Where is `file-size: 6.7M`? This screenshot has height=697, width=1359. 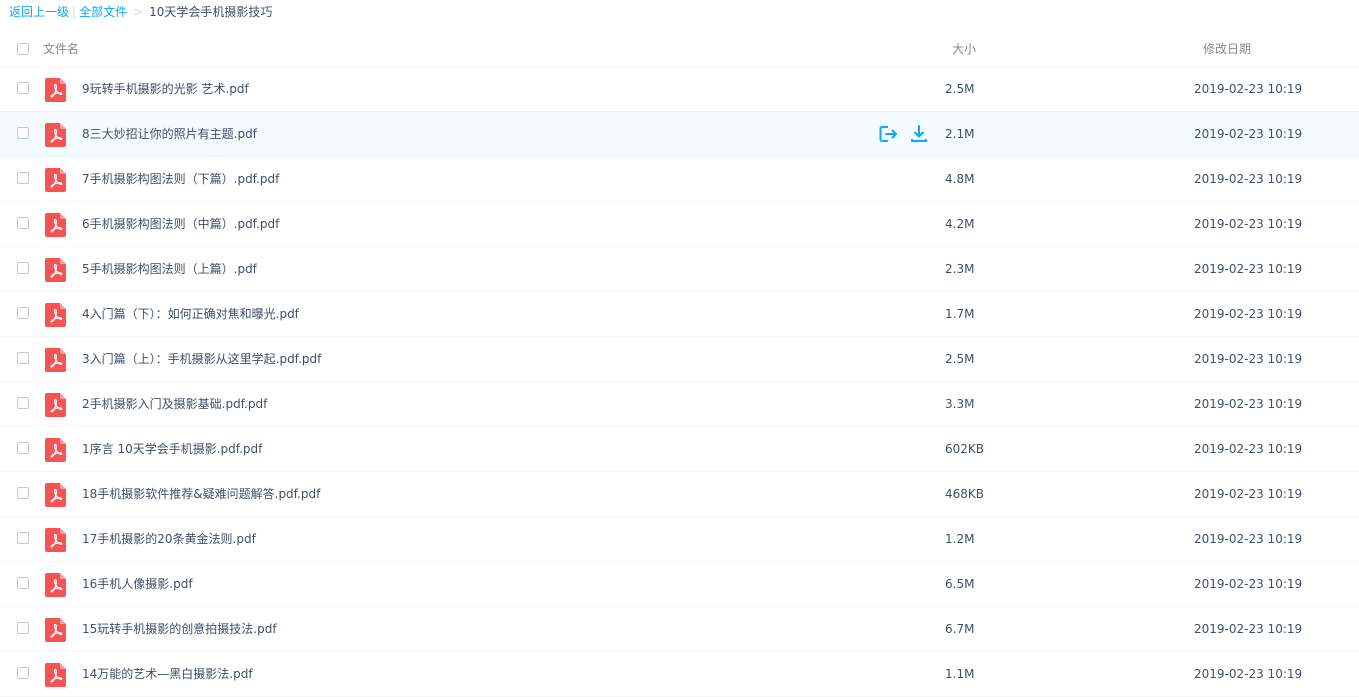
file-size: 6.7M is located at coordinates (960, 629).